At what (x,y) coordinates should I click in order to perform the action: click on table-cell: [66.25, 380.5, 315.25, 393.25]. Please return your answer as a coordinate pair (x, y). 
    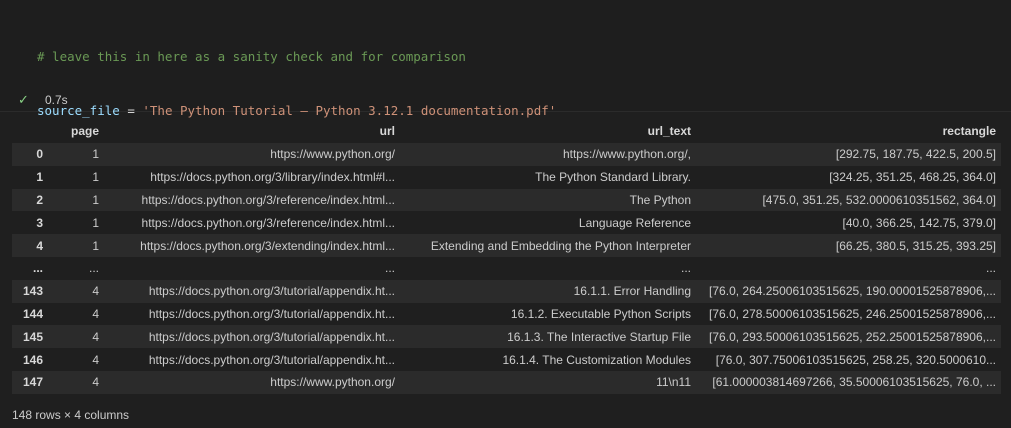
    Looking at the image, I should click on (915, 245).